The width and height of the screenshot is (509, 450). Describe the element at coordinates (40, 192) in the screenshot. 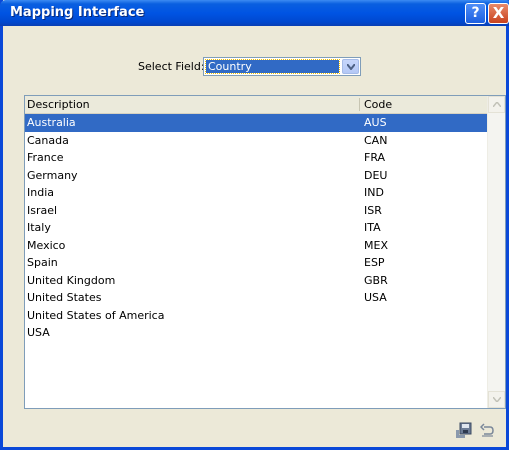

I see `row-description: India` at that location.